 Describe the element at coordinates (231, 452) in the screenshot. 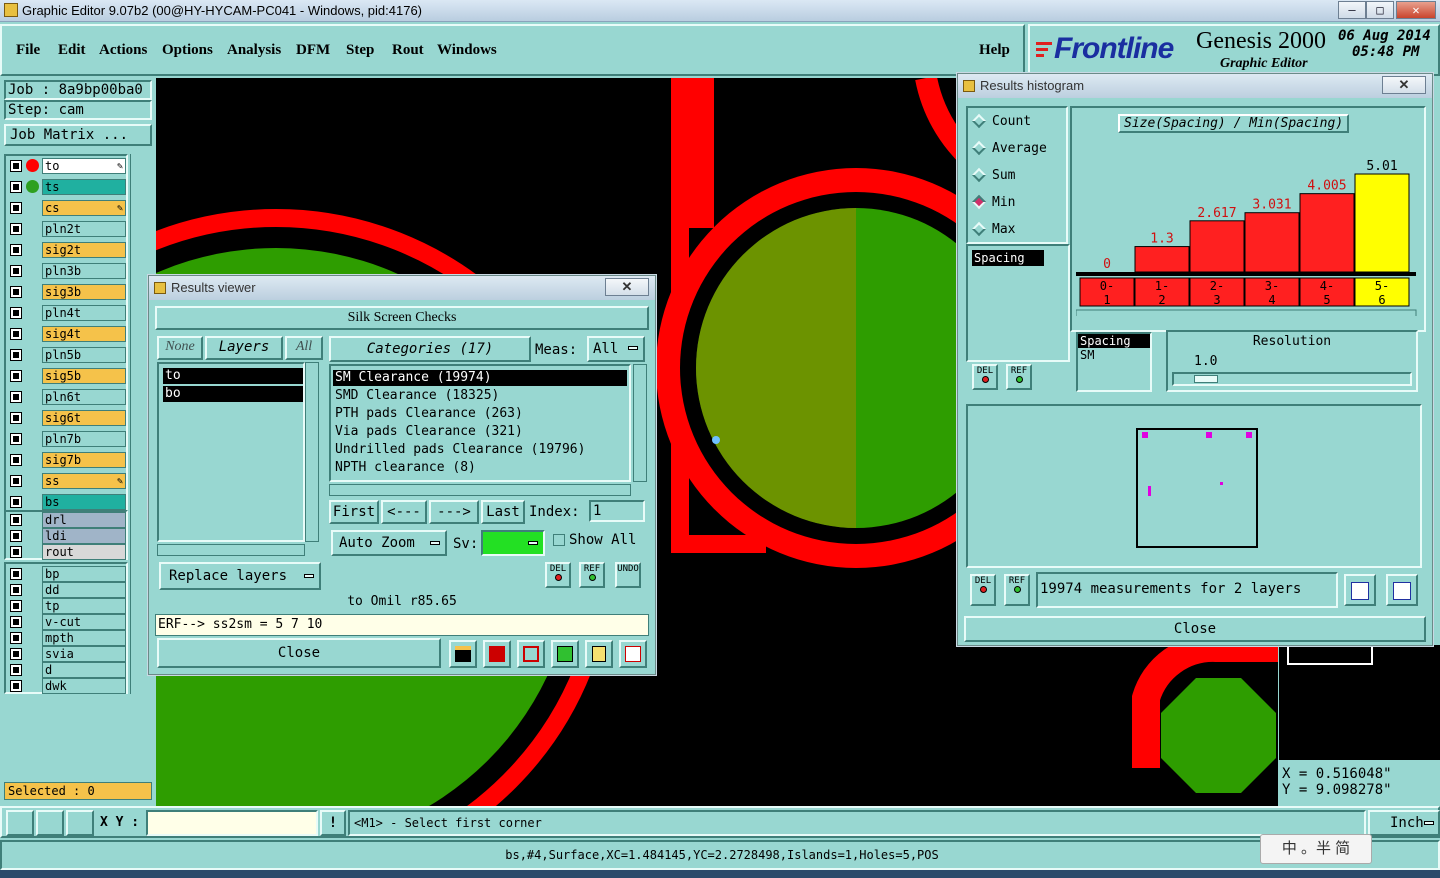

I see `layer-select-list: to bo` at that location.